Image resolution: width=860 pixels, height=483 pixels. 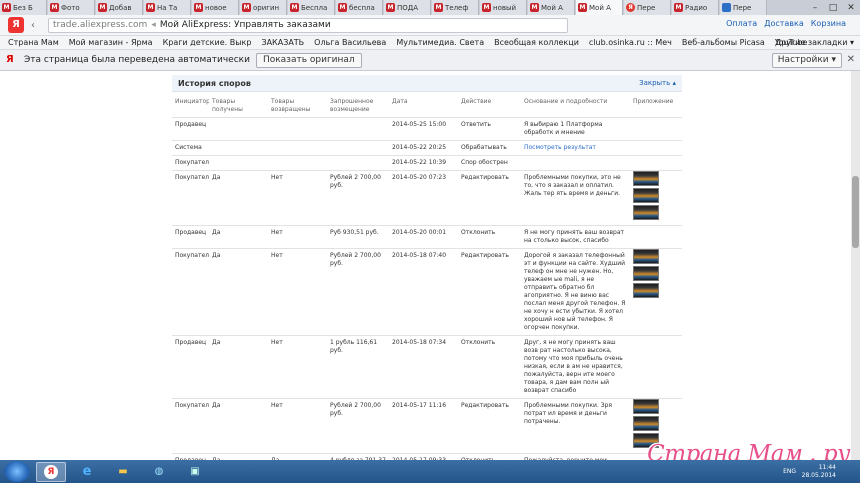 I want to click on cell-date: 2014-05-25 15:00, so click(x=419, y=124).